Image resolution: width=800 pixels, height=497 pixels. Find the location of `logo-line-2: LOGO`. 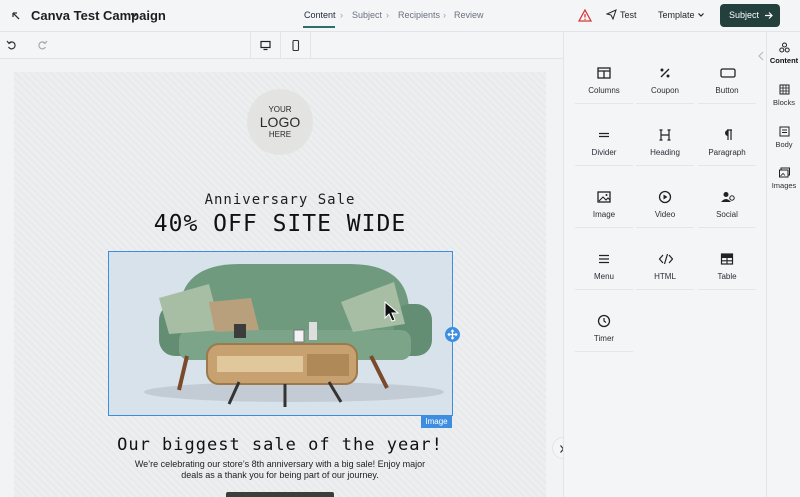

logo-line-2: LOGO is located at coordinates (280, 122).